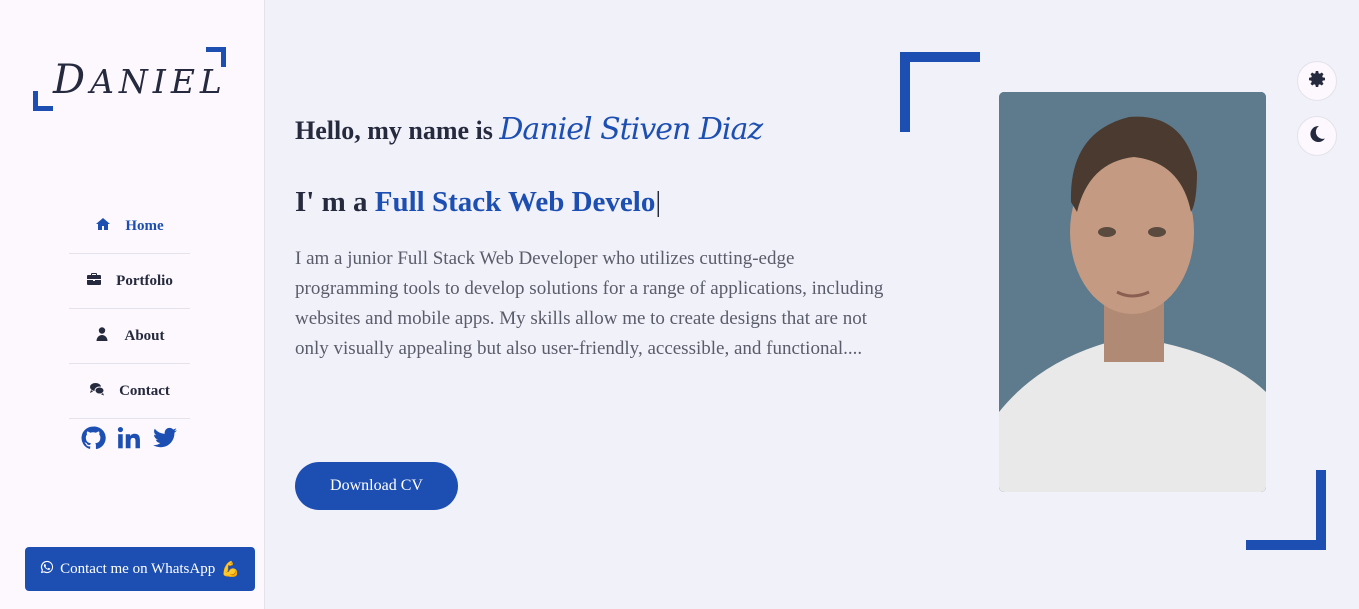 The image size is (1359, 609). I want to click on social-links, so click(129, 440).